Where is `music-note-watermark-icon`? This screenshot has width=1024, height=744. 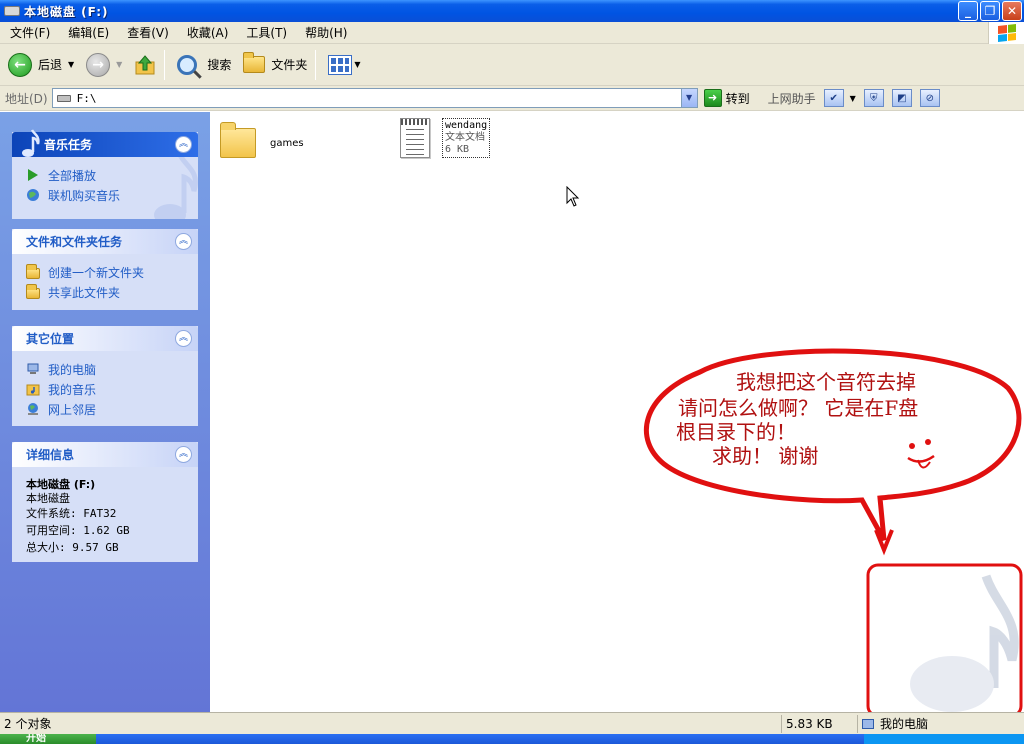 music-note-watermark-icon is located at coordinates (176, 188).